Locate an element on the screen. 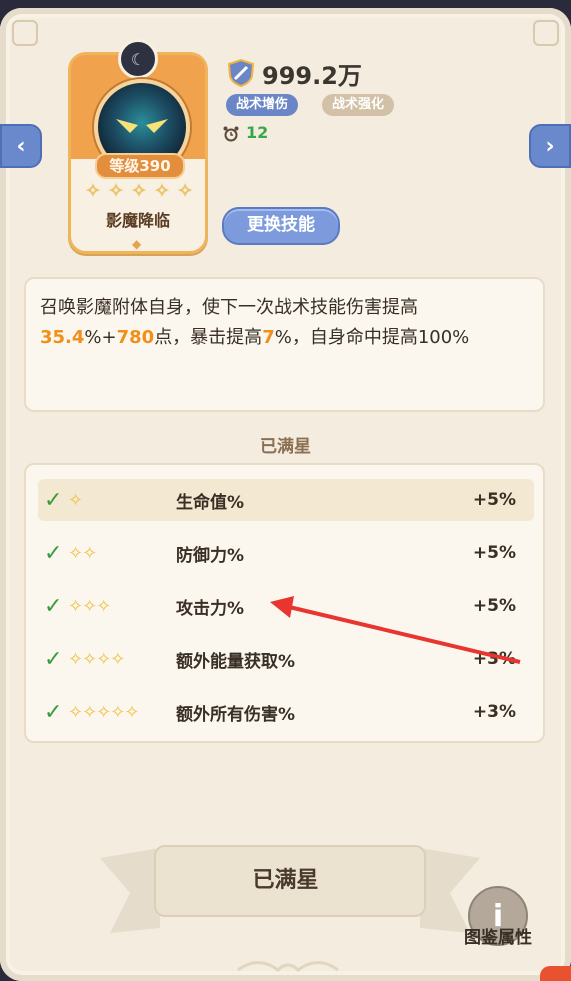 The width and height of the screenshot is (571, 981). bonus-label: 防御力% is located at coordinates (210, 555).